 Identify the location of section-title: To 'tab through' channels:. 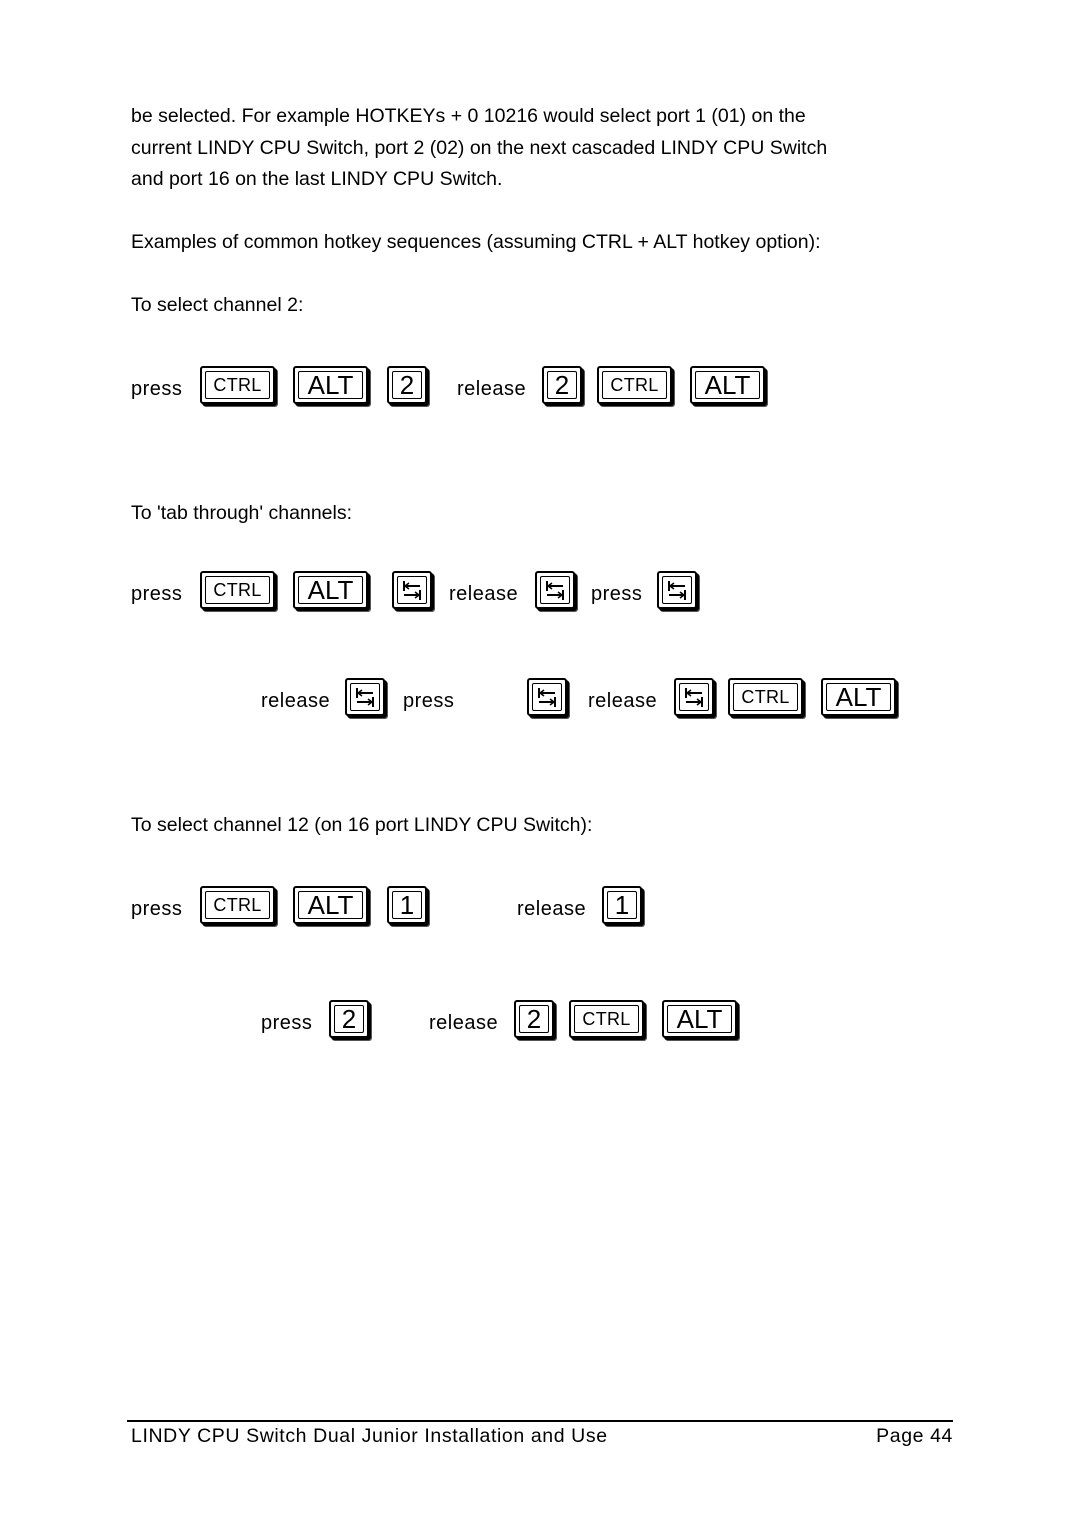
(242, 513).